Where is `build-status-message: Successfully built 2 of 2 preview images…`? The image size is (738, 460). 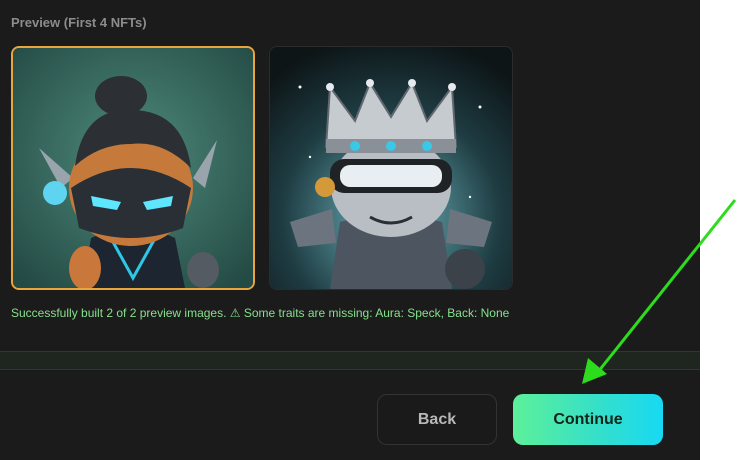 build-status-message: Successfully built 2 of 2 preview images… is located at coordinates (260, 313).